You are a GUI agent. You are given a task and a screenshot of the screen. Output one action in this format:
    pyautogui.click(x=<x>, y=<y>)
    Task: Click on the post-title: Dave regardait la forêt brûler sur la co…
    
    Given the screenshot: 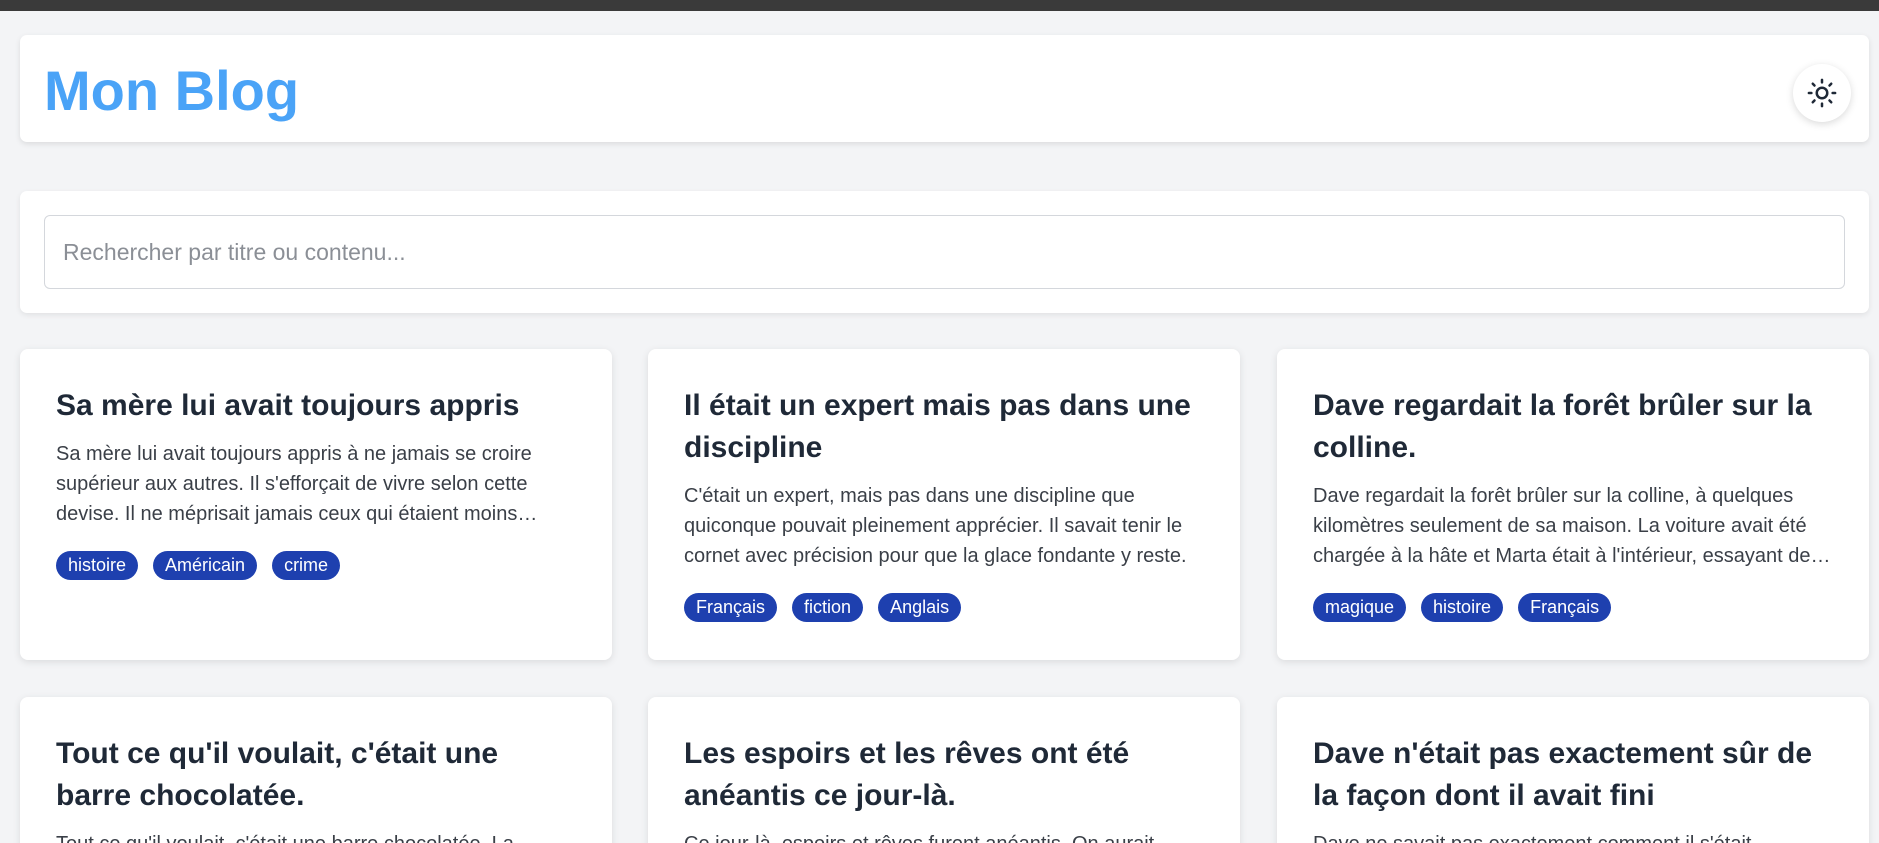 What is the action you would take?
    pyautogui.click(x=1573, y=427)
    